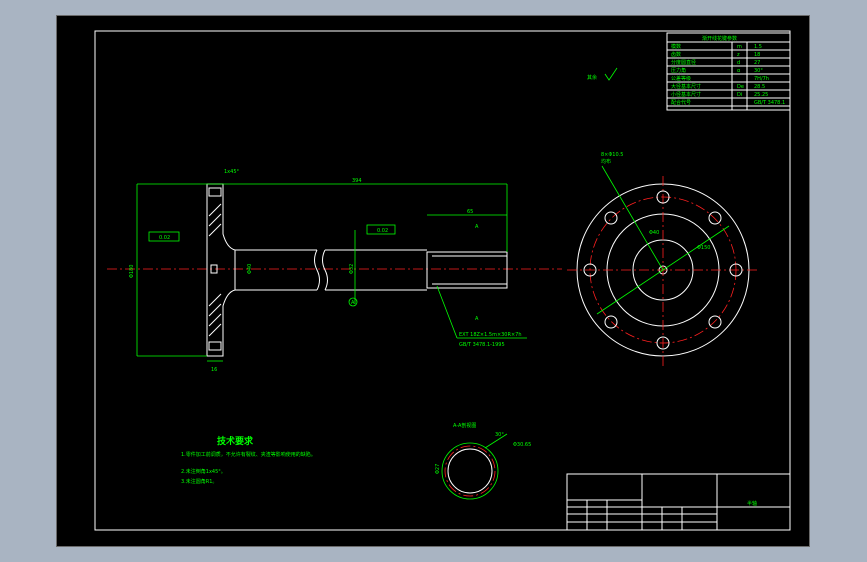  Describe the element at coordinates (686, 86) in the screenshot. I see `param-name: 大径基本尺寸` at that location.